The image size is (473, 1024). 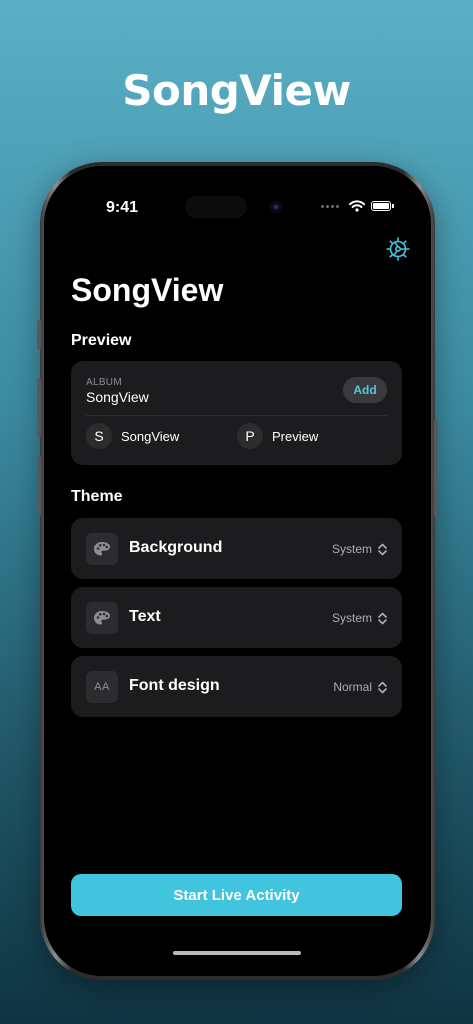 What do you see at coordinates (236, 548) in the screenshot?
I see `theme-row-background: Background System` at bounding box center [236, 548].